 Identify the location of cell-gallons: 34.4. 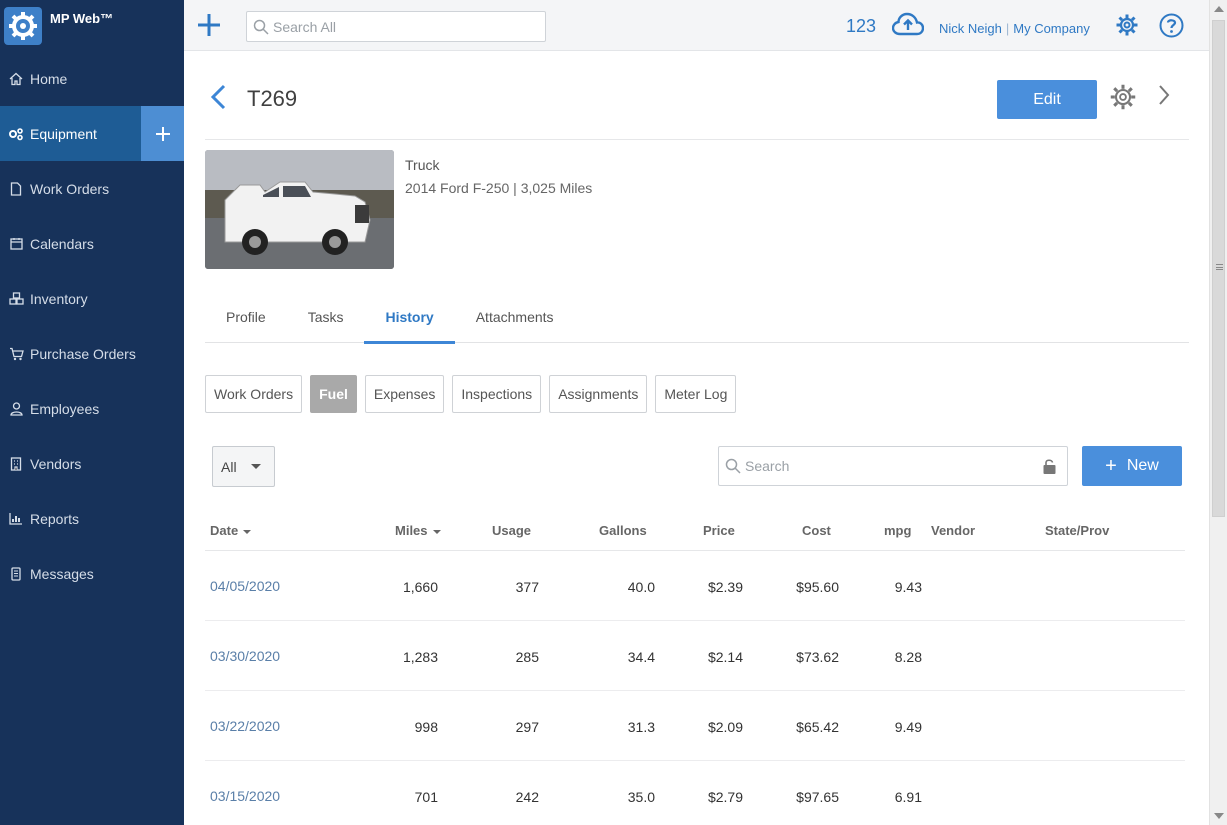
(641, 657).